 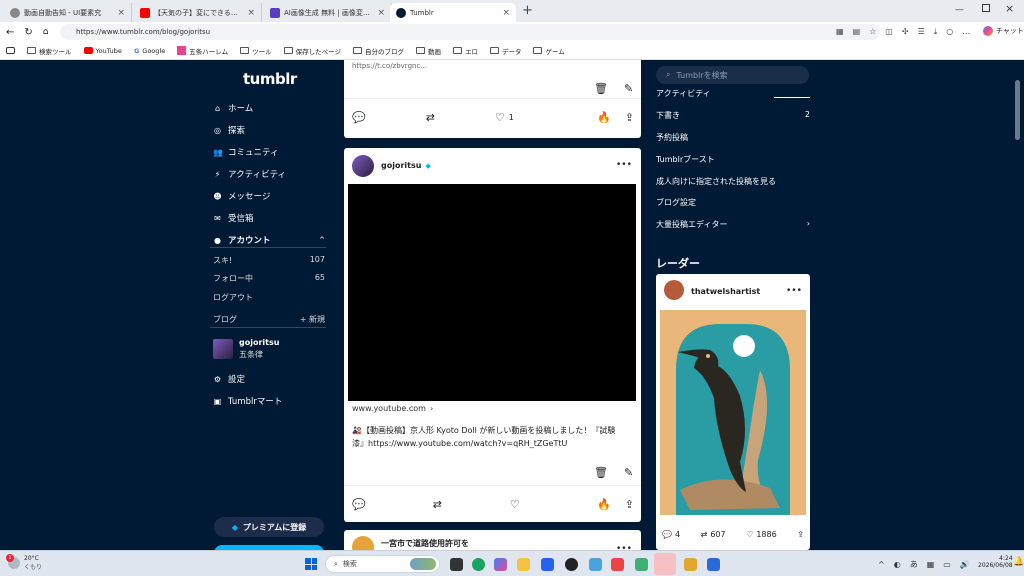 What do you see at coordinates (995, 562) in the screenshot?
I see `clock: 4:24 2026/06/08` at bounding box center [995, 562].